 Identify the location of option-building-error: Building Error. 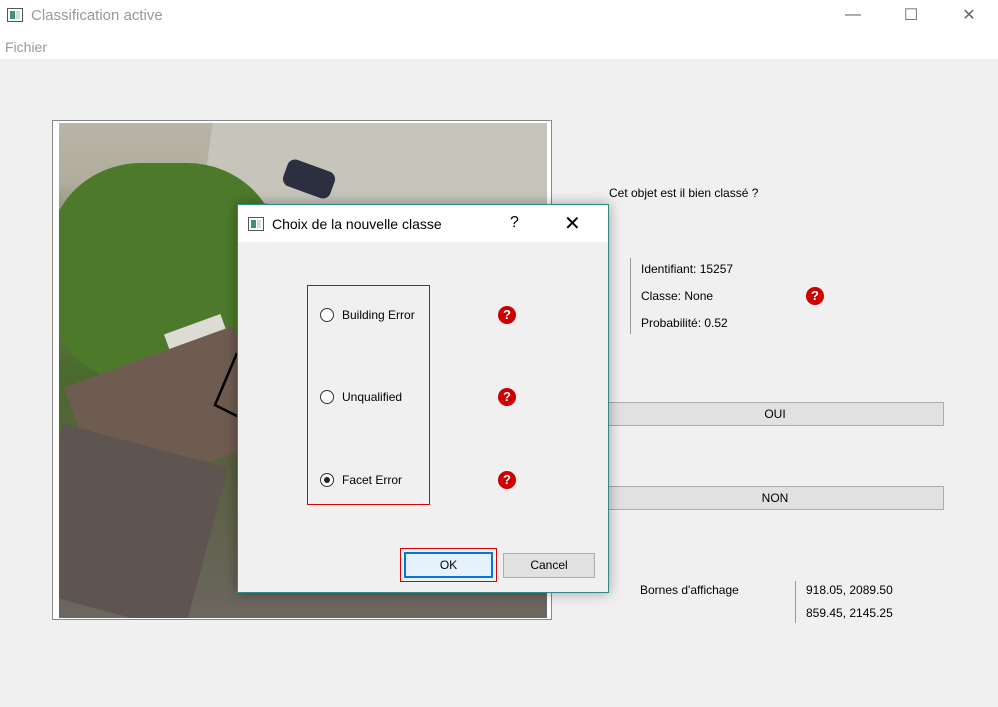
(367, 315).